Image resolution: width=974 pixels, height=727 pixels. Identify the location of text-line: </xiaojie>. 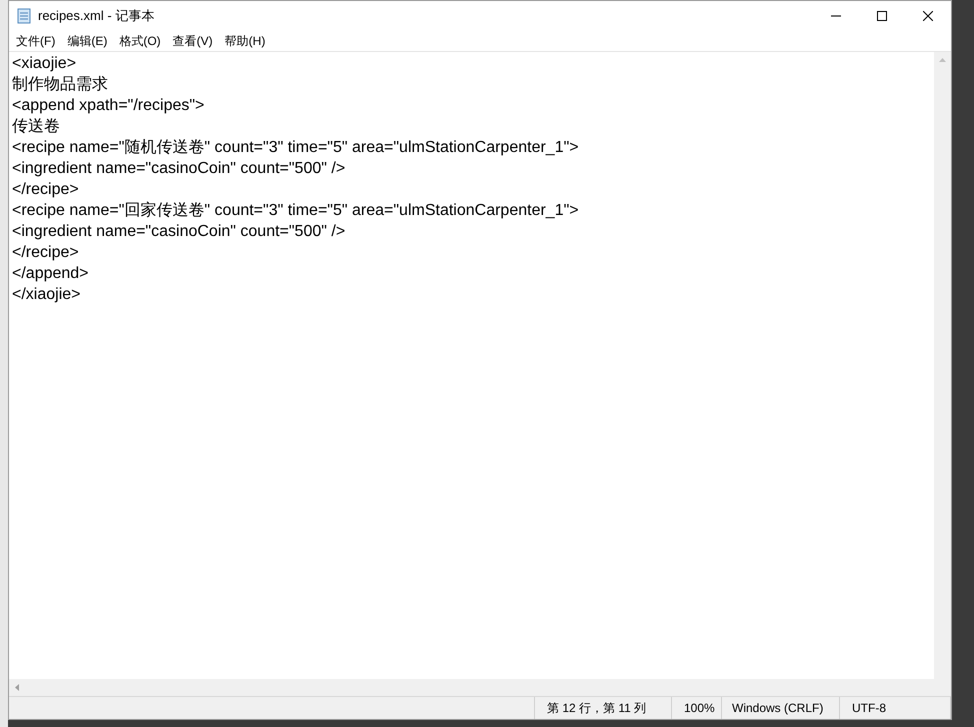
(46, 295).